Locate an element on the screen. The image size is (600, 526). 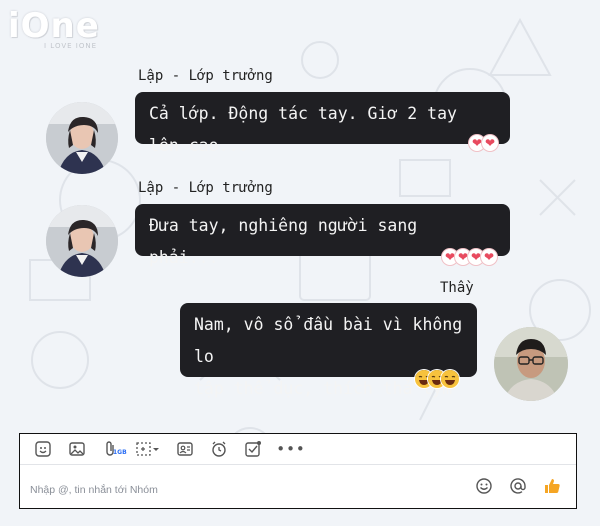
ione-watermark-tagline: I LOVE IONE is located at coordinates (70, 46).